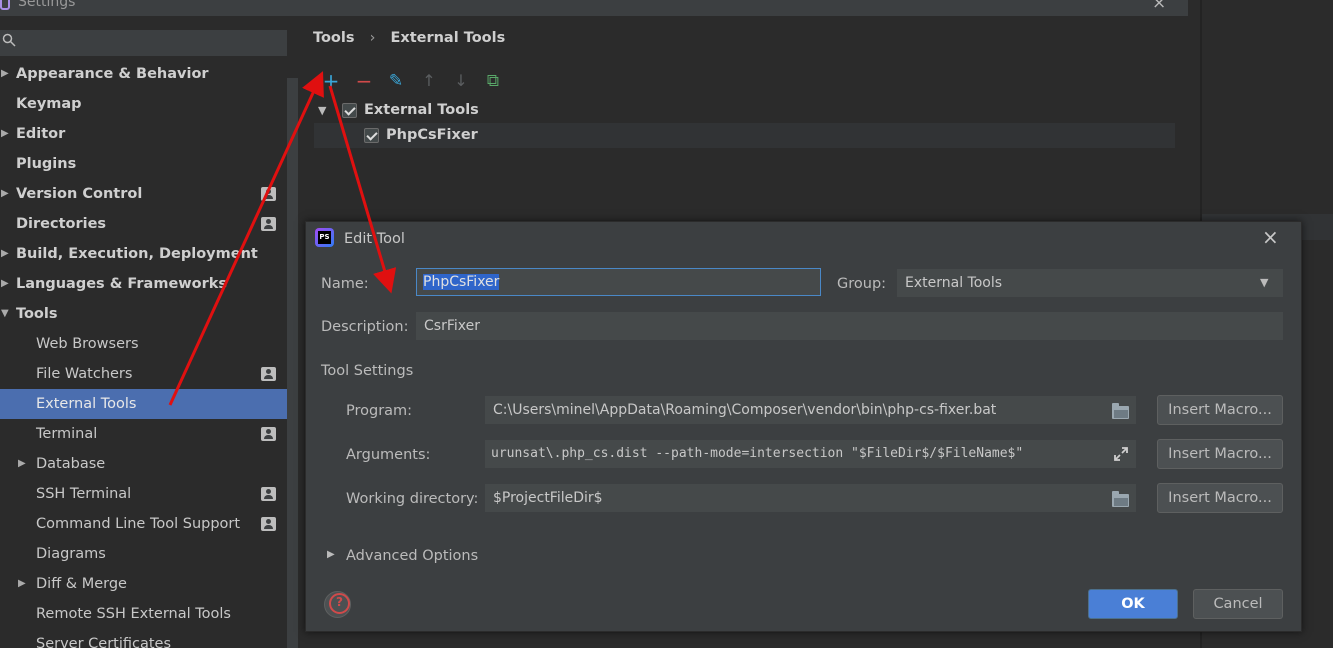 Image resolution: width=1333 pixels, height=648 pixels. I want to click on name-label: Name:, so click(345, 284).